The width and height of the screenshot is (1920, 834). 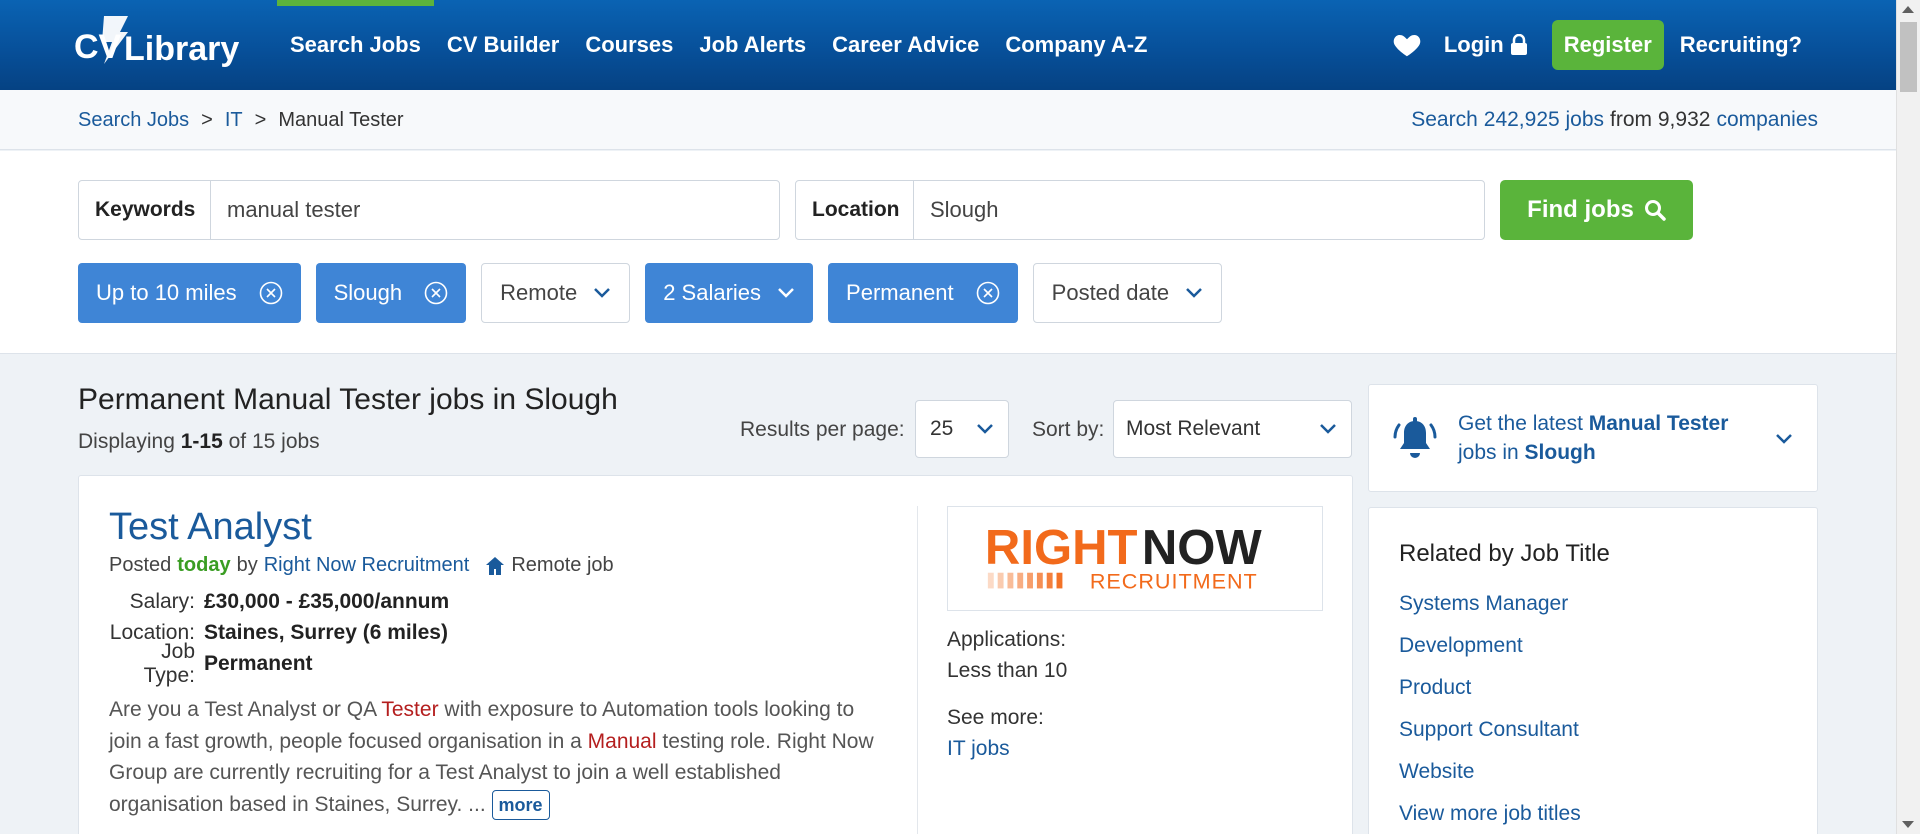 I want to click on filter-distance: Up to 10 miles, so click(x=189, y=293).